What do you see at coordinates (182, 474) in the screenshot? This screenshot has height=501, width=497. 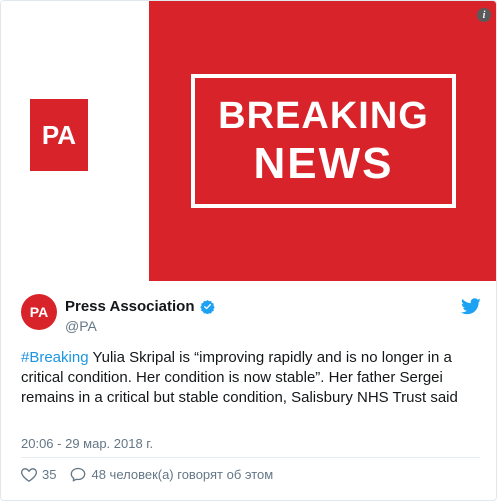 I see `talking-about-text: 48 человек(а) говорят об этом` at bounding box center [182, 474].